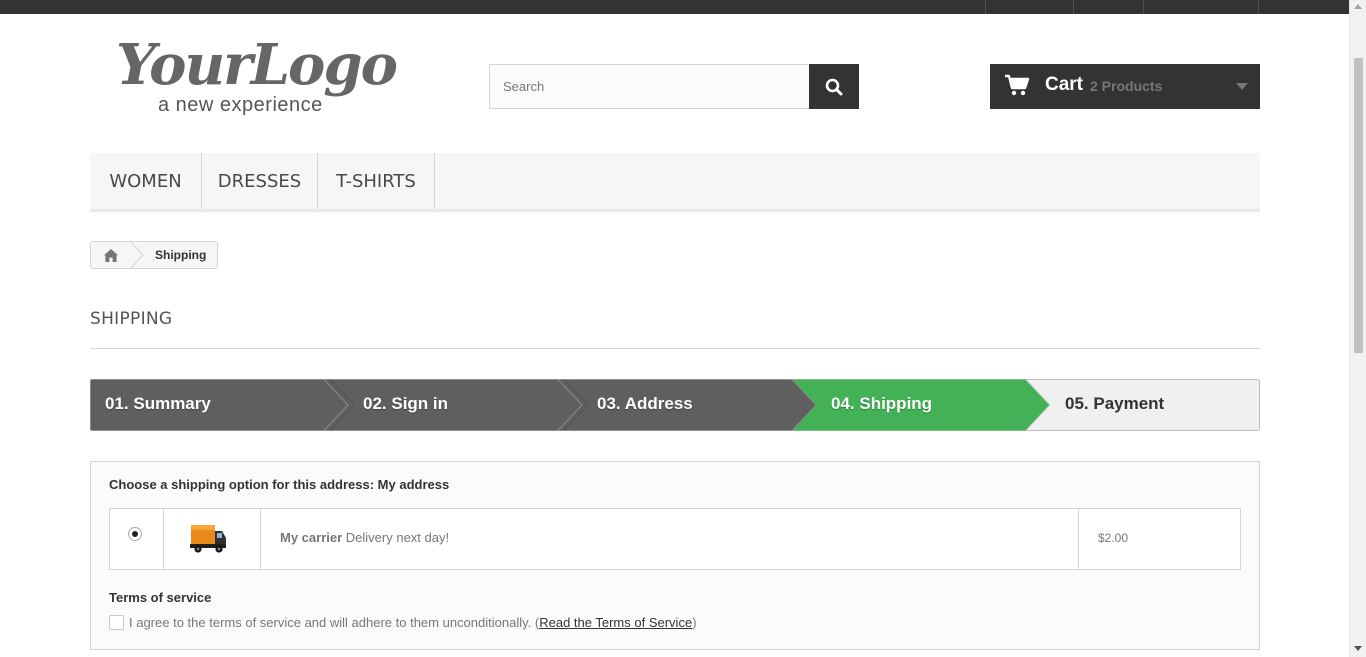 The width and height of the screenshot is (1366, 657). I want to click on search-button, so click(834, 86).